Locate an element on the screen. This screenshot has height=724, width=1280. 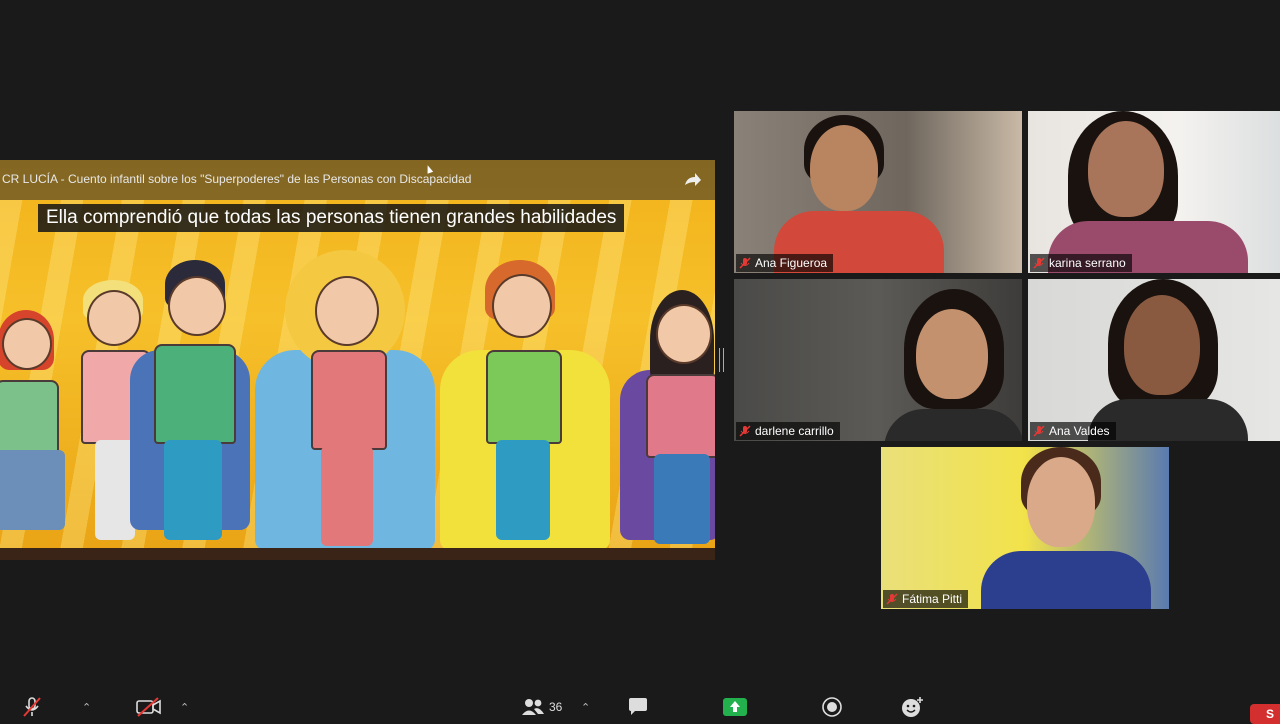
reactions-button is located at coordinates (913, 707).